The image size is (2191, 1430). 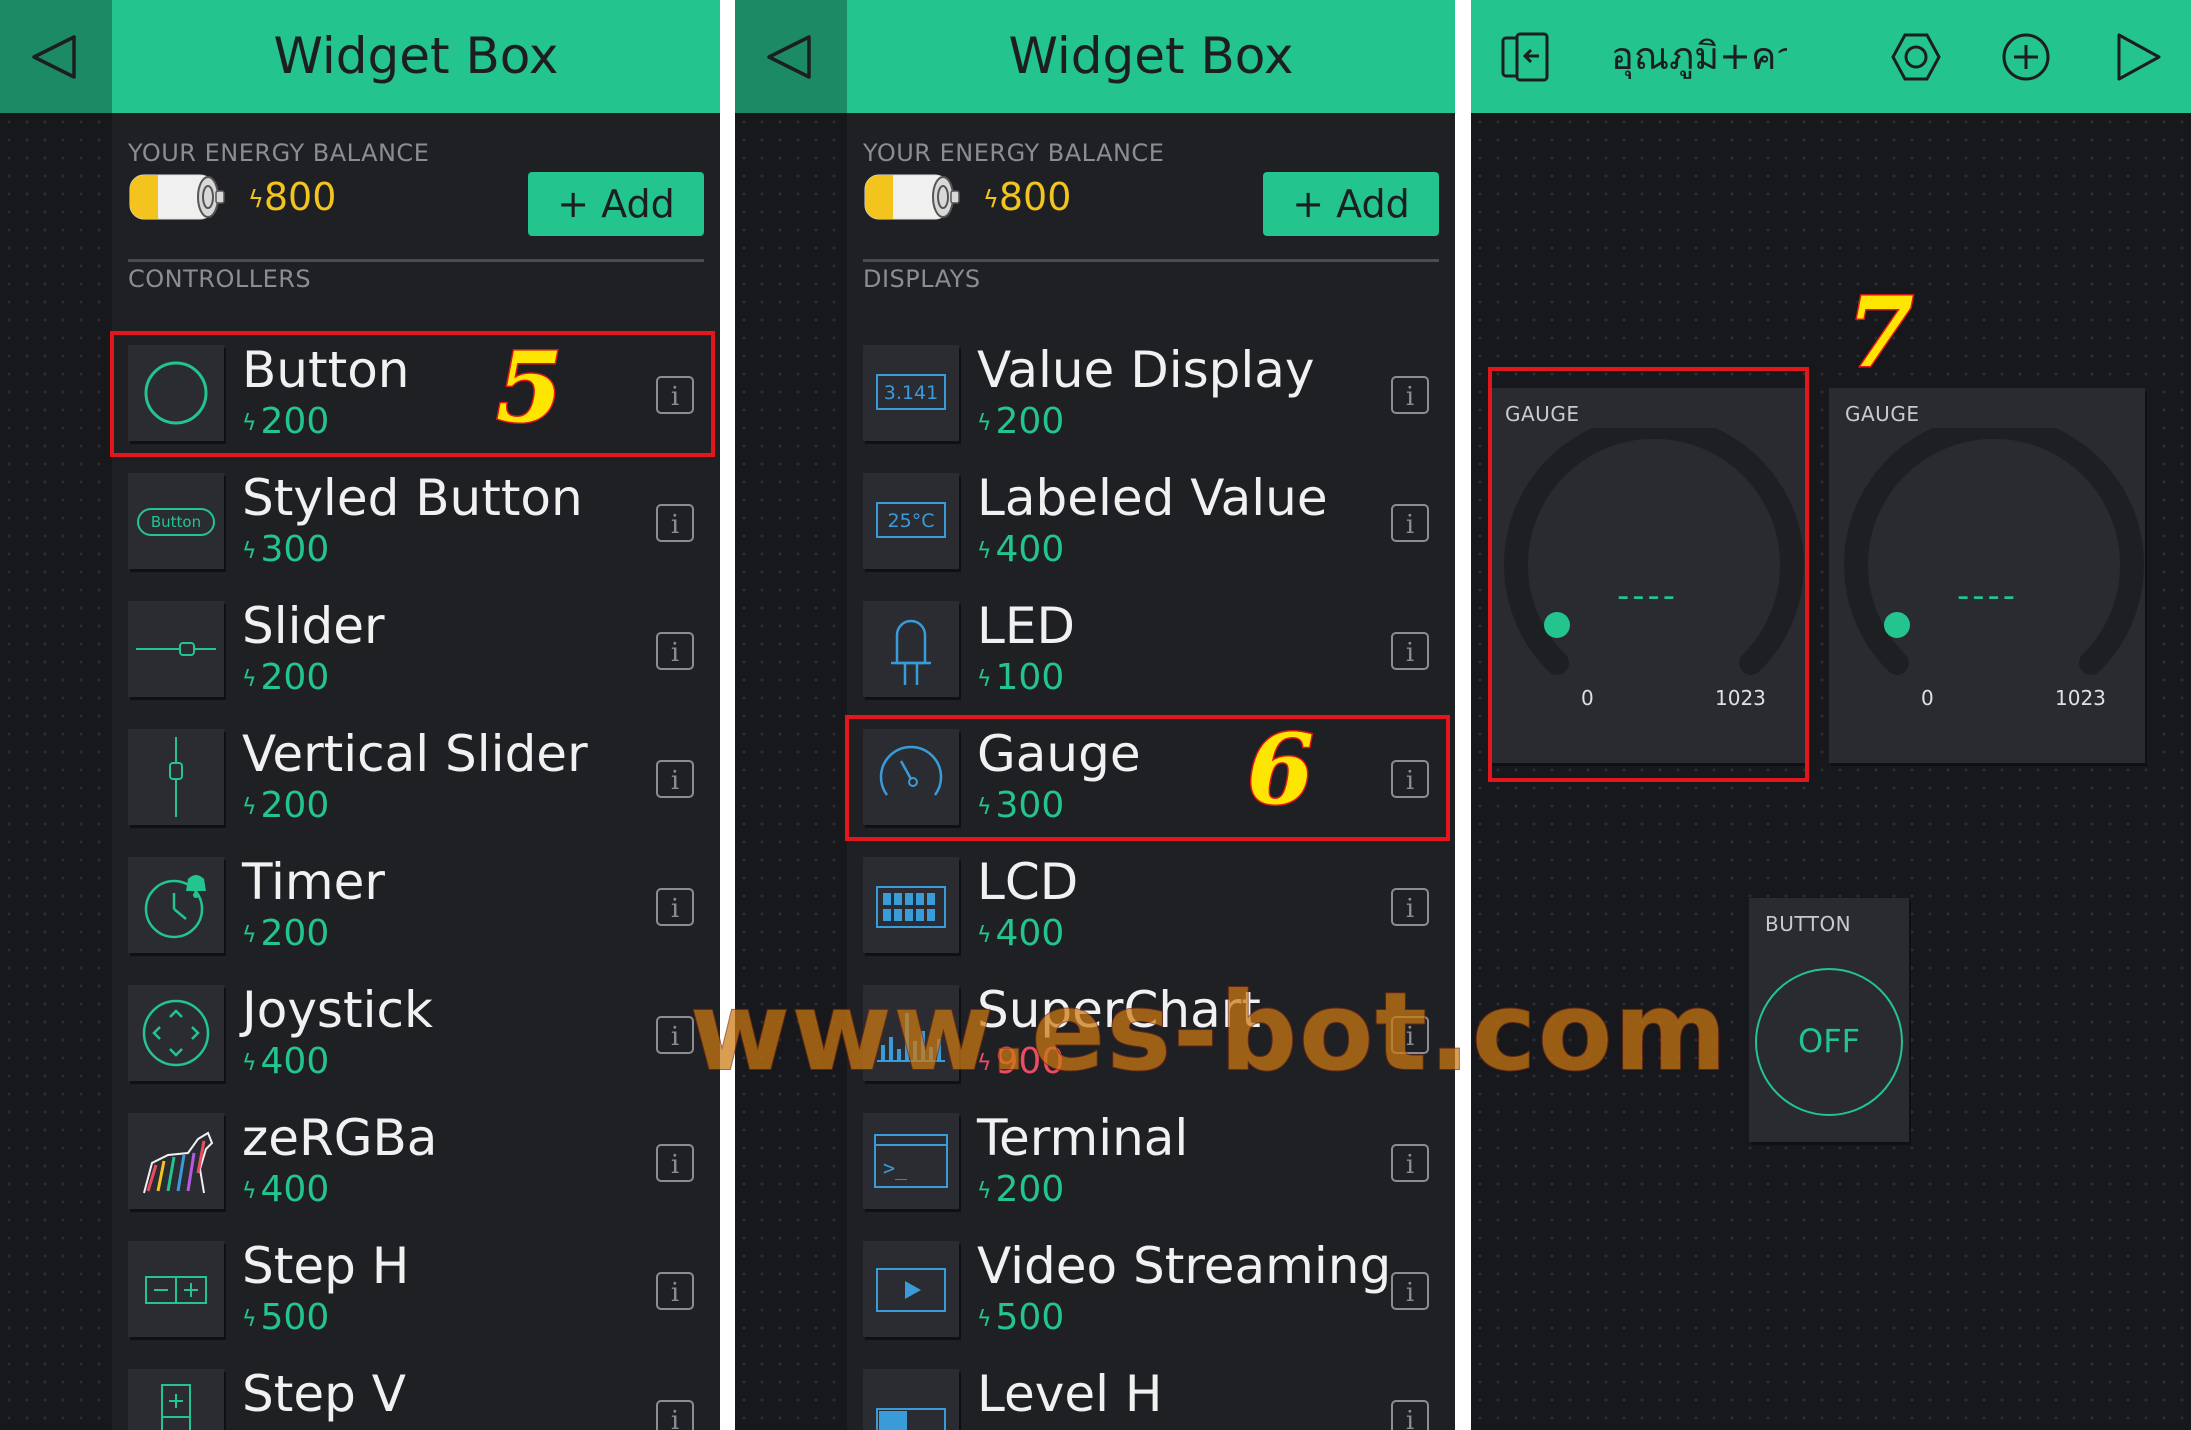 What do you see at coordinates (1151, 905) in the screenshot?
I see `widget-item-lcd: LCD ϟ 400 i` at bounding box center [1151, 905].